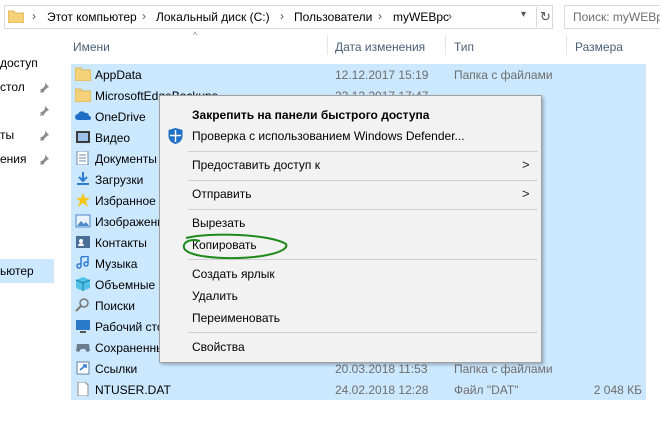 This screenshot has width=660, height=422. I want to click on file-name: Загрузки, so click(119, 180).